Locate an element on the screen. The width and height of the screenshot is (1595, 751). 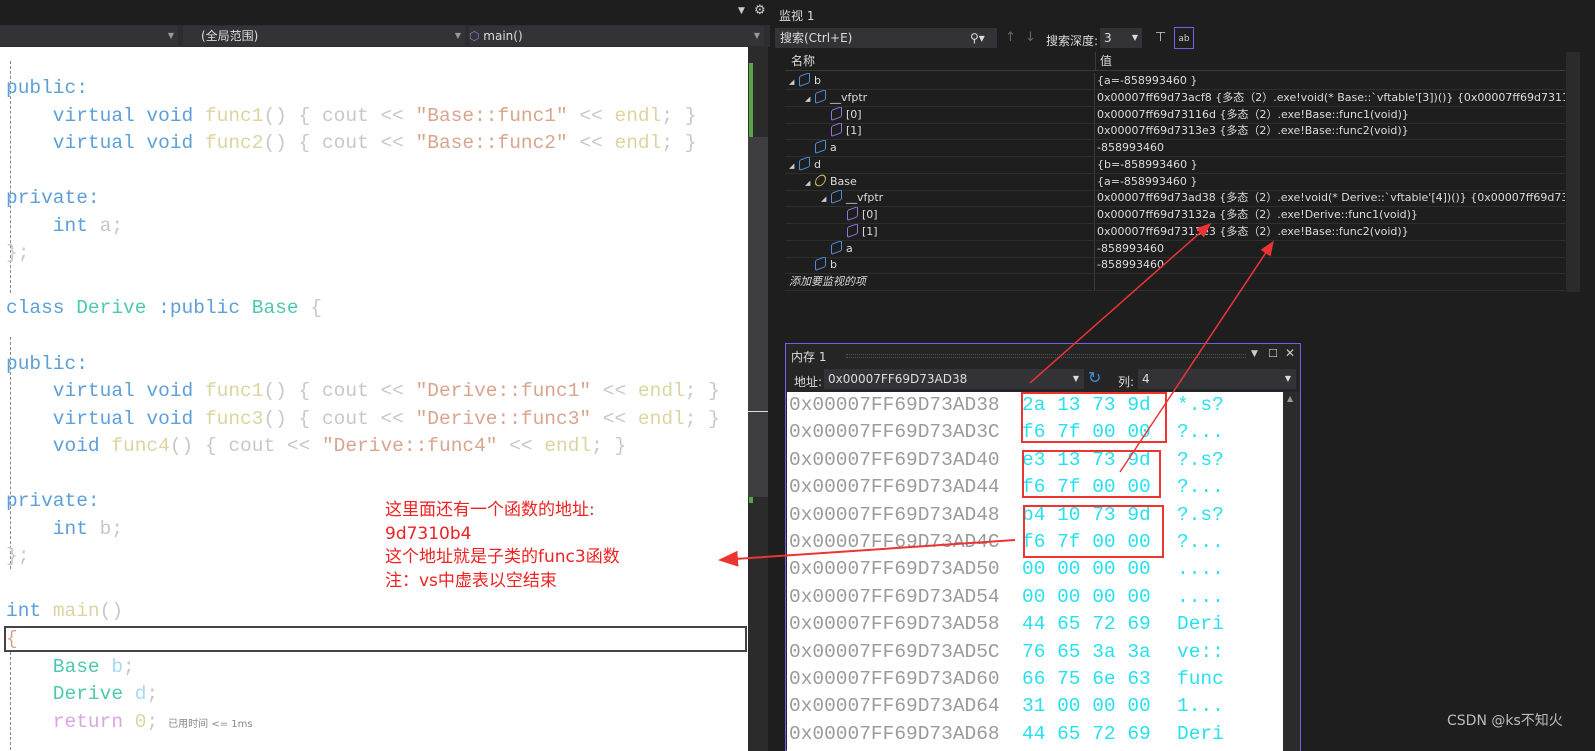
note-line: 这个地址就是子类的func3函数 is located at coordinates (502, 557).